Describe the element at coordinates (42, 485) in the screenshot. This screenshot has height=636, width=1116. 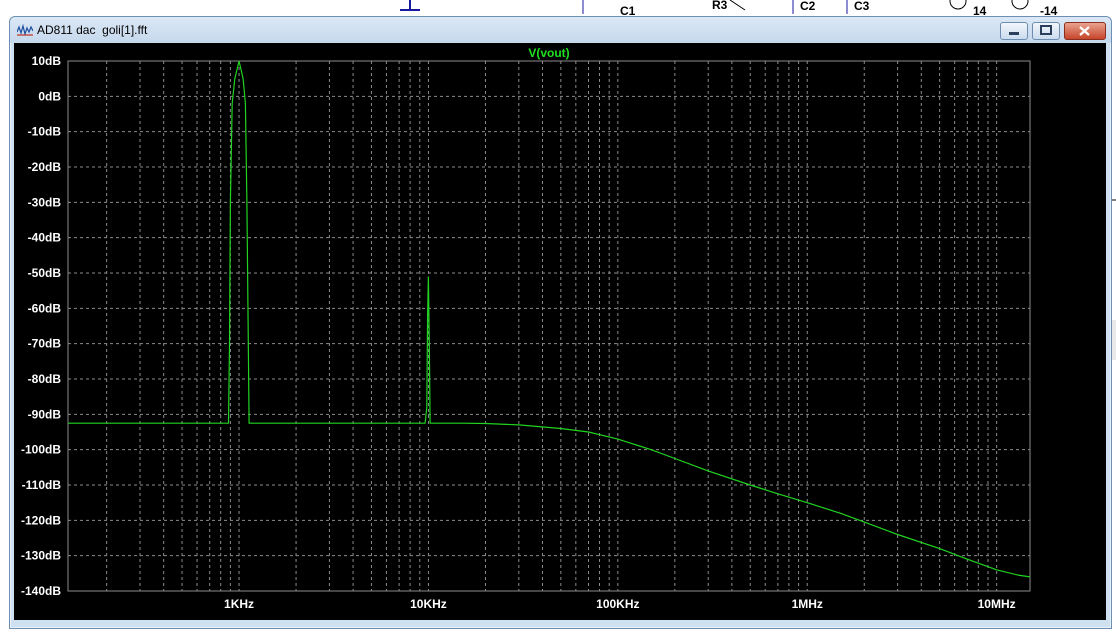
I see `y-tick-label: -110dB` at that location.